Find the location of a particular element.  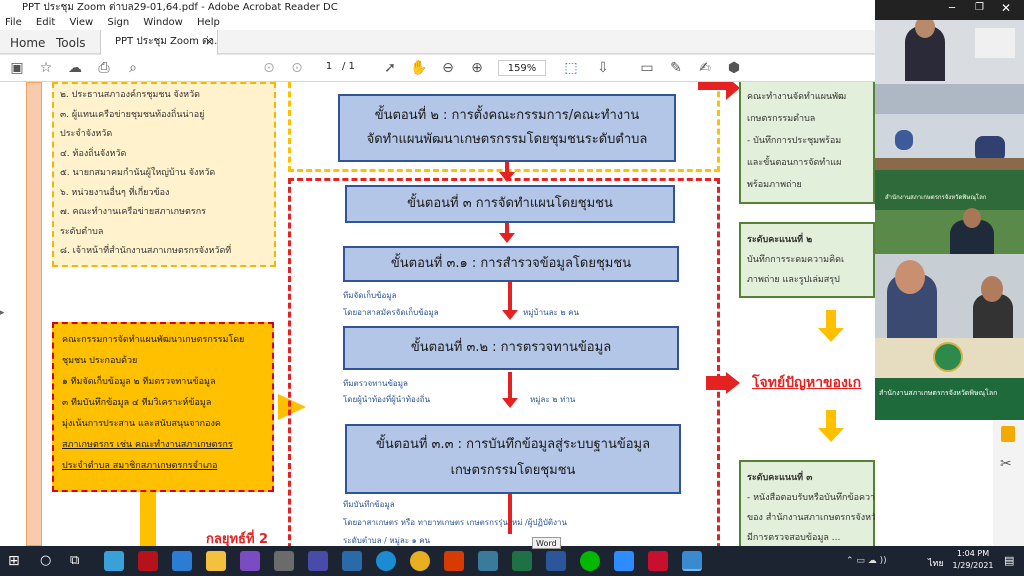

list-line: ๒. ประธานสภาองค์กรชุมชน จังหวัด is located at coordinates (130, 95).